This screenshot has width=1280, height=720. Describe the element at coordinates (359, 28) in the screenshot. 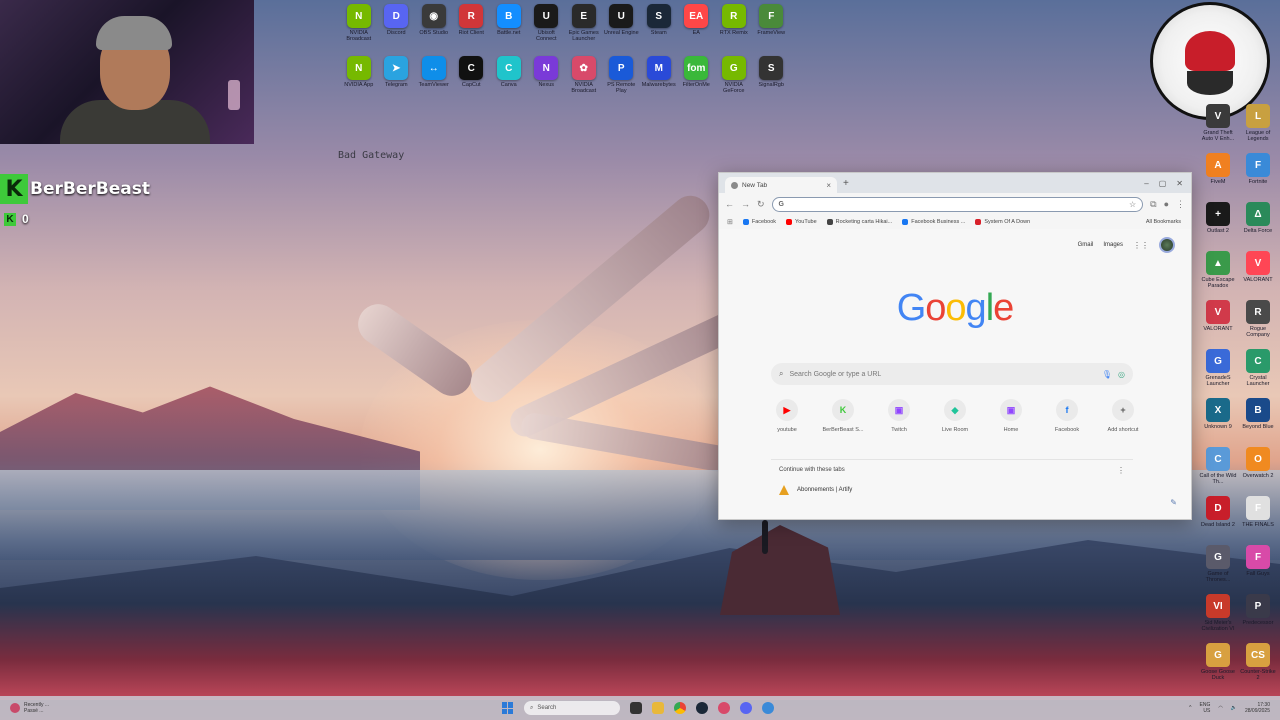

I see `desktop-shortcut: N NVIDIA Broadcast` at that location.